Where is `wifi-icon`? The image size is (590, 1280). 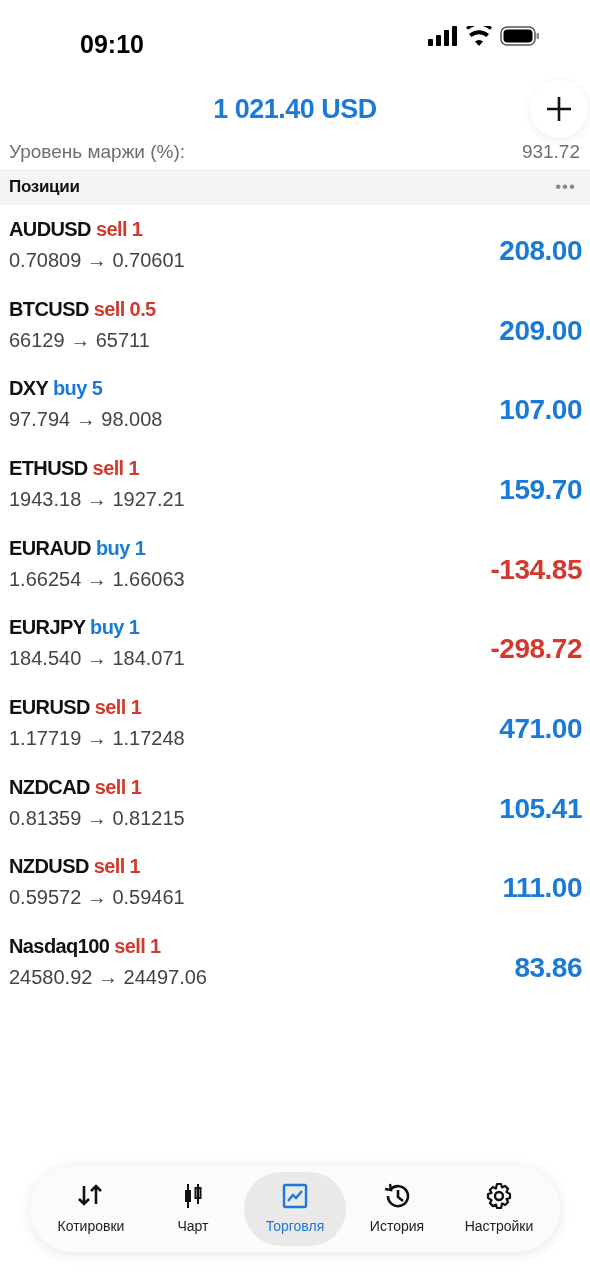
wifi-icon is located at coordinates (479, 36).